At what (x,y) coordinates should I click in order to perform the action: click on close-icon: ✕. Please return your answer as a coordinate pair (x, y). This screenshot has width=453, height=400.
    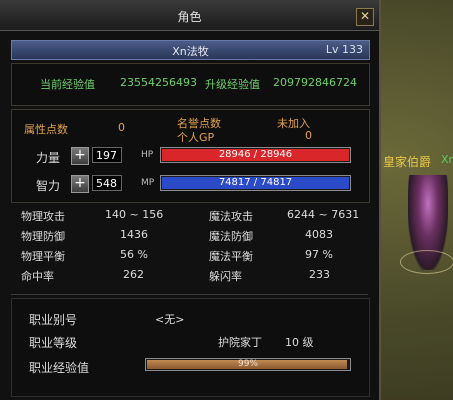
    Looking at the image, I should click on (365, 16).